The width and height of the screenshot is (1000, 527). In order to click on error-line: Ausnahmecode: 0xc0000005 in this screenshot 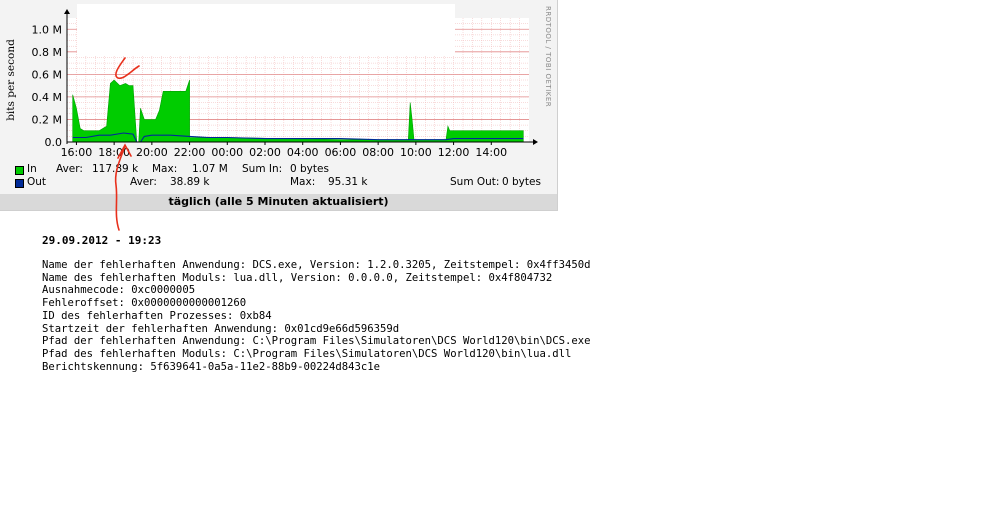, I will do `click(119, 290)`.